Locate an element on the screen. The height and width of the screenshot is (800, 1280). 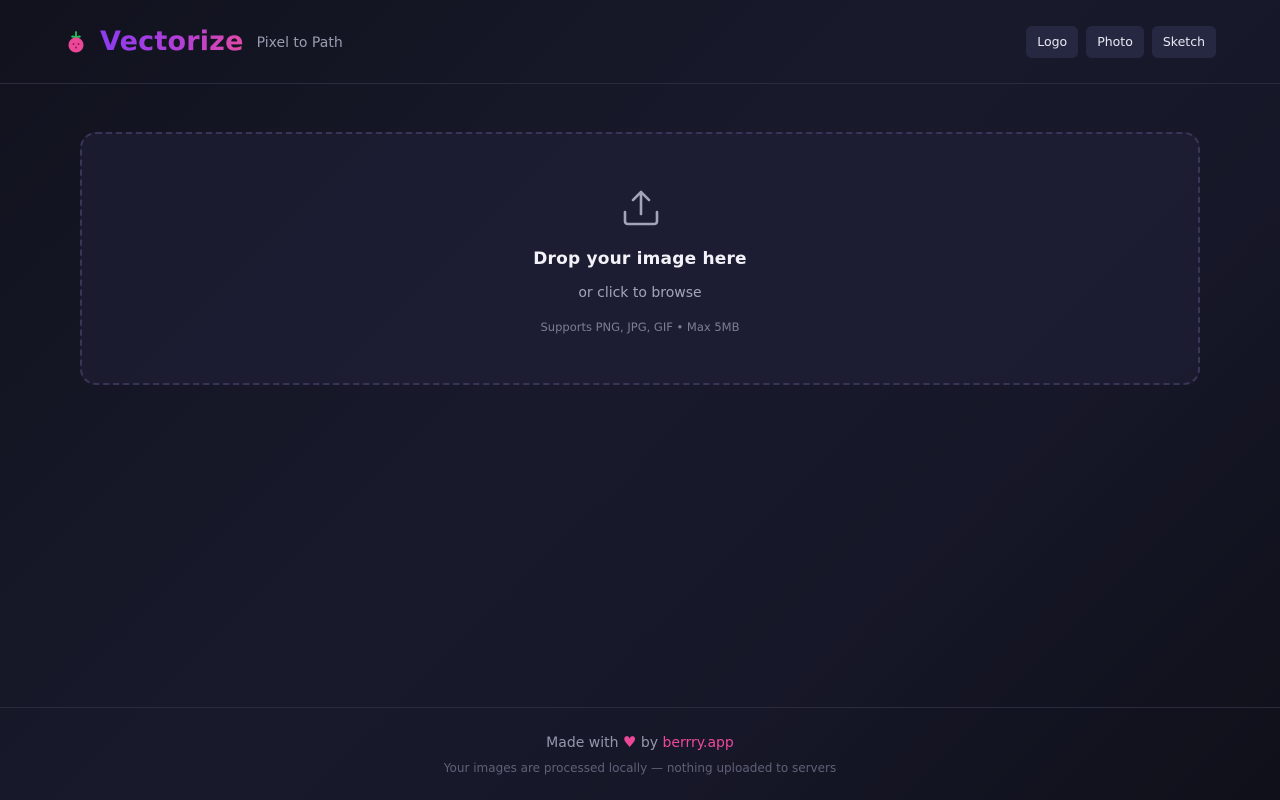
brand: Vectorize Pixel to Path is located at coordinates (204, 42).